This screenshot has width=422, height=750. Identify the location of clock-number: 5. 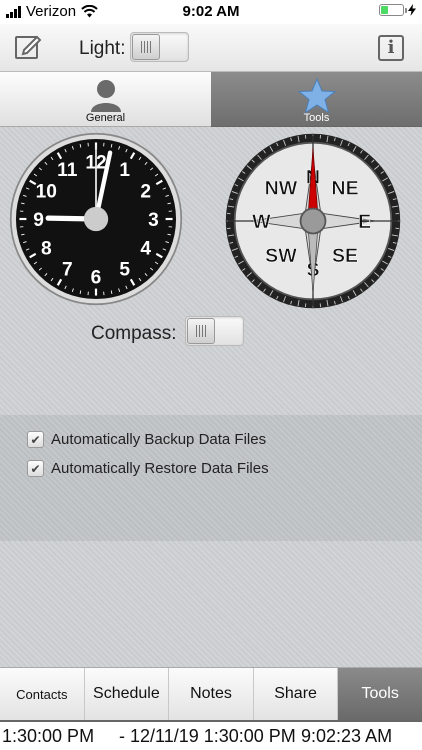
(124, 270).